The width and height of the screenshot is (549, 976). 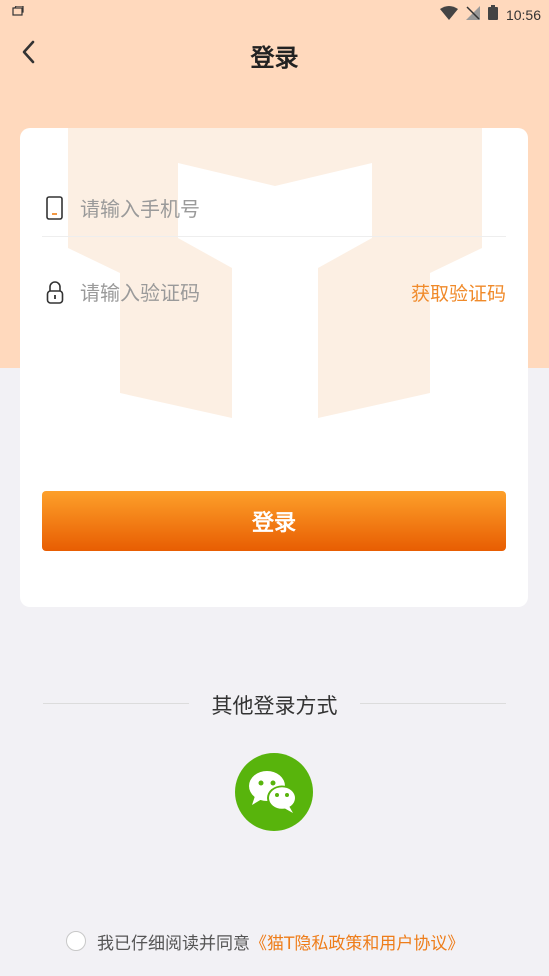 What do you see at coordinates (173, 943) in the screenshot?
I see `agreement-text: 我已仔细阅读并同意` at bounding box center [173, 943].